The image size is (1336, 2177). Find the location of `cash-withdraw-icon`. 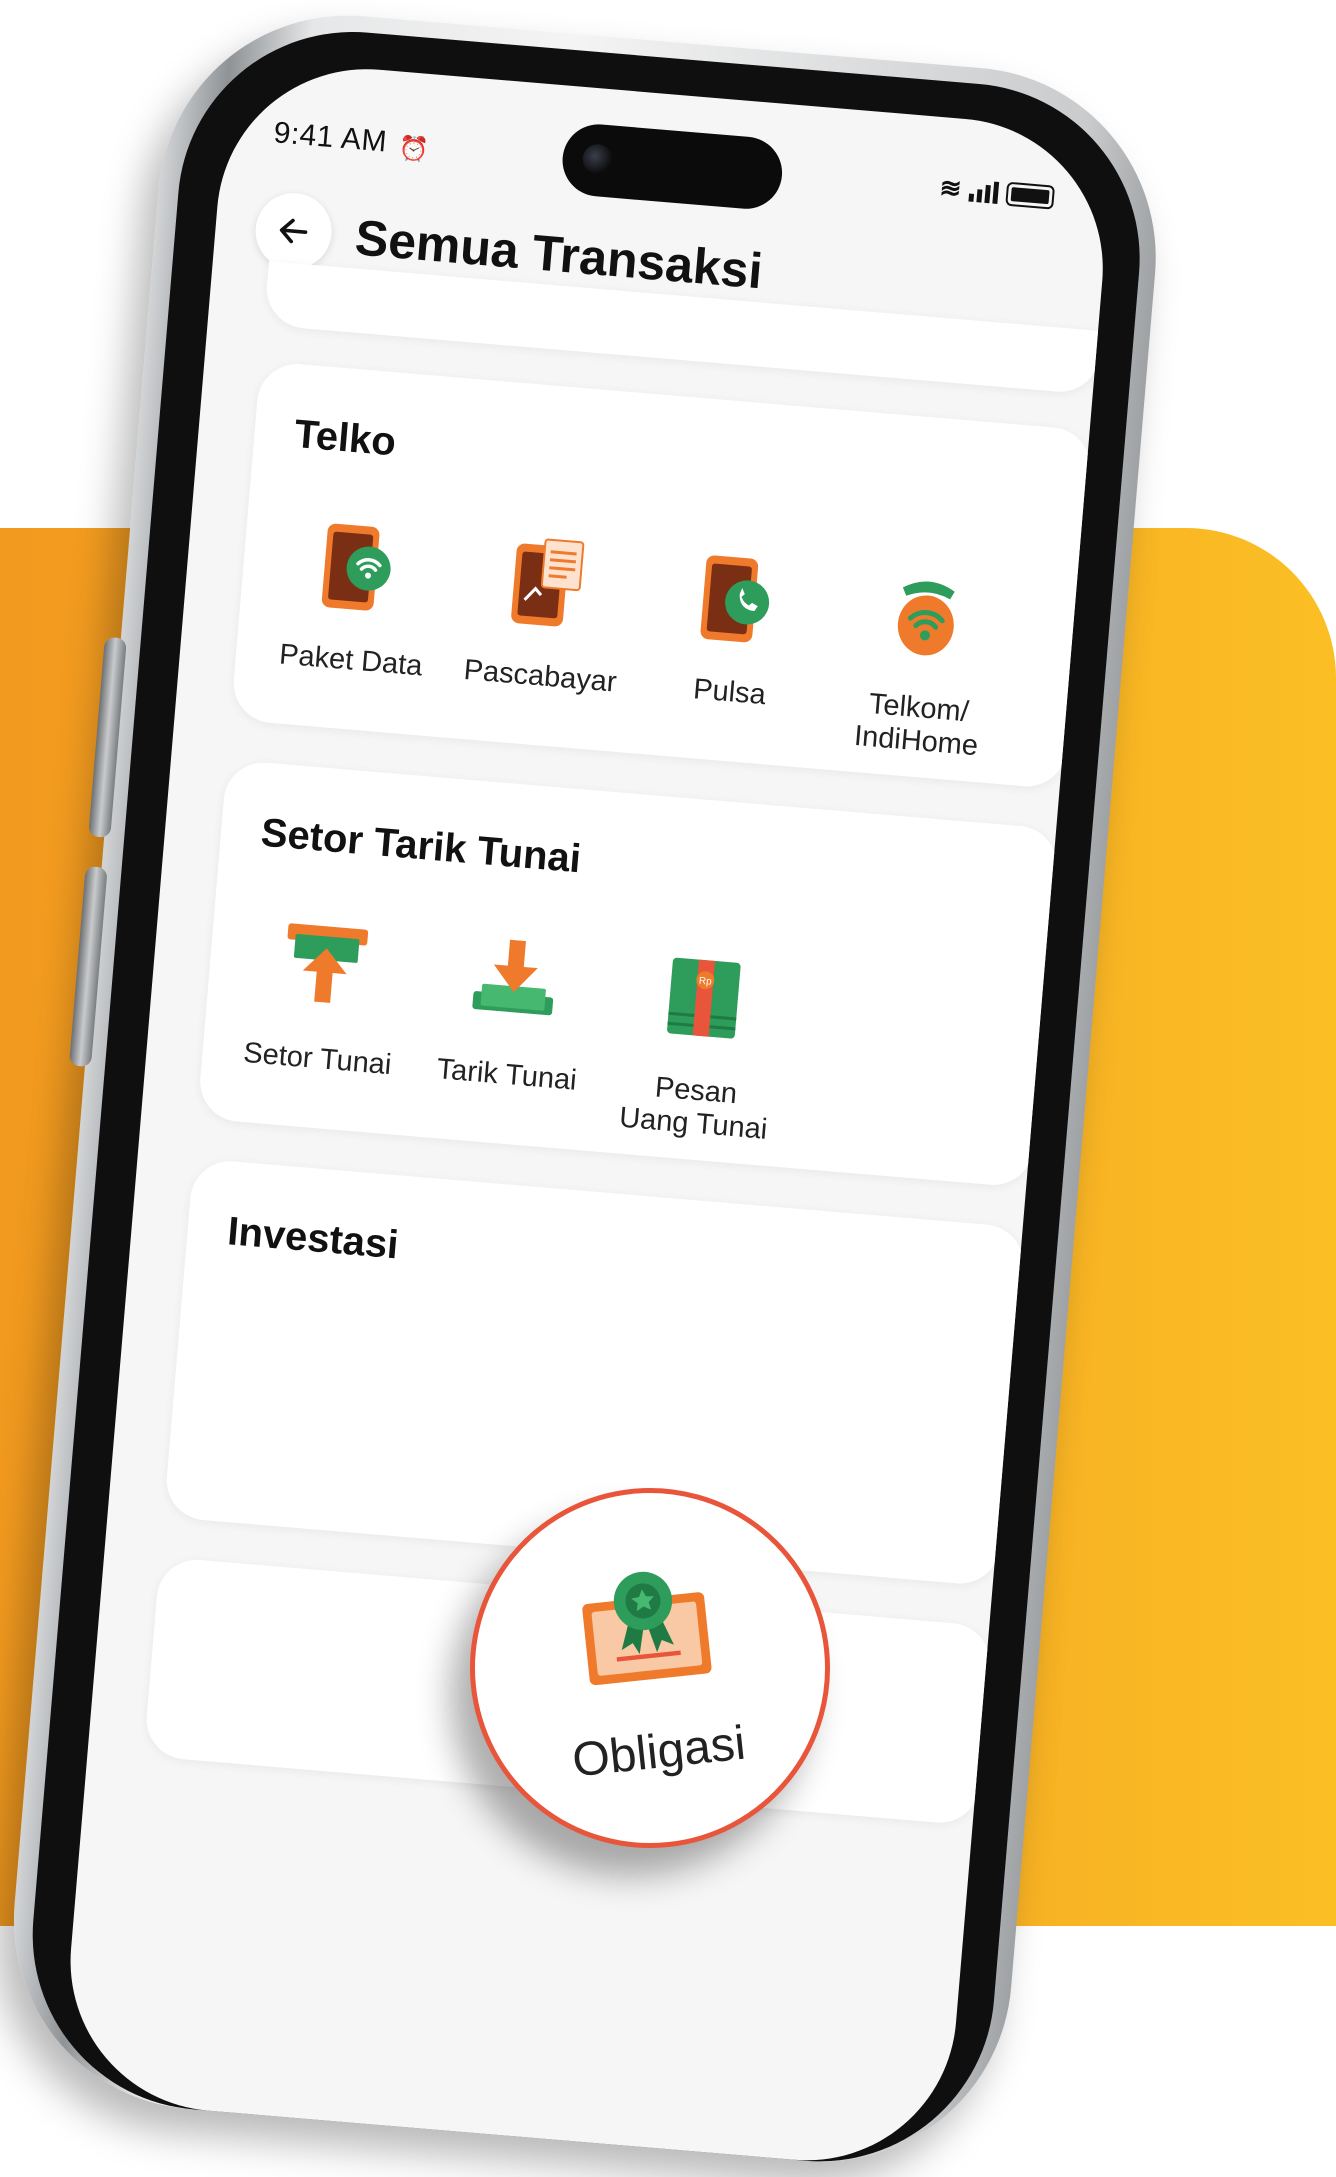

cash-withdraw-icon is located at coordinates (513, 977).